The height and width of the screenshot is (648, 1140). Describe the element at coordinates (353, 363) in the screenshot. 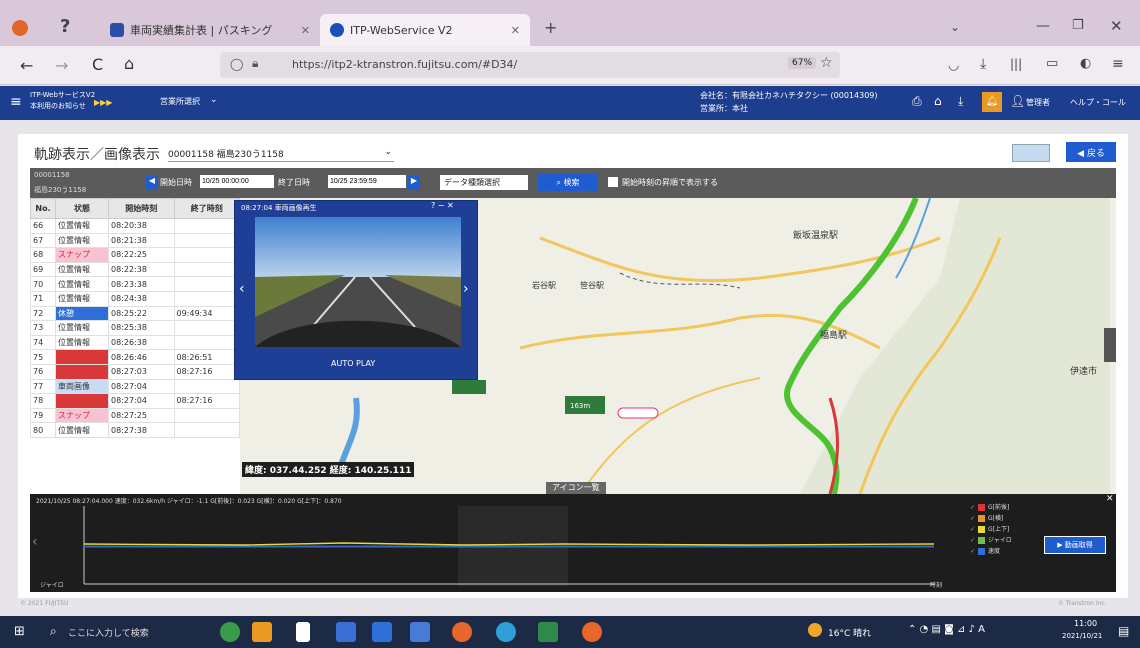

I see `autoplay-label: AUTO PLAY` at that location.